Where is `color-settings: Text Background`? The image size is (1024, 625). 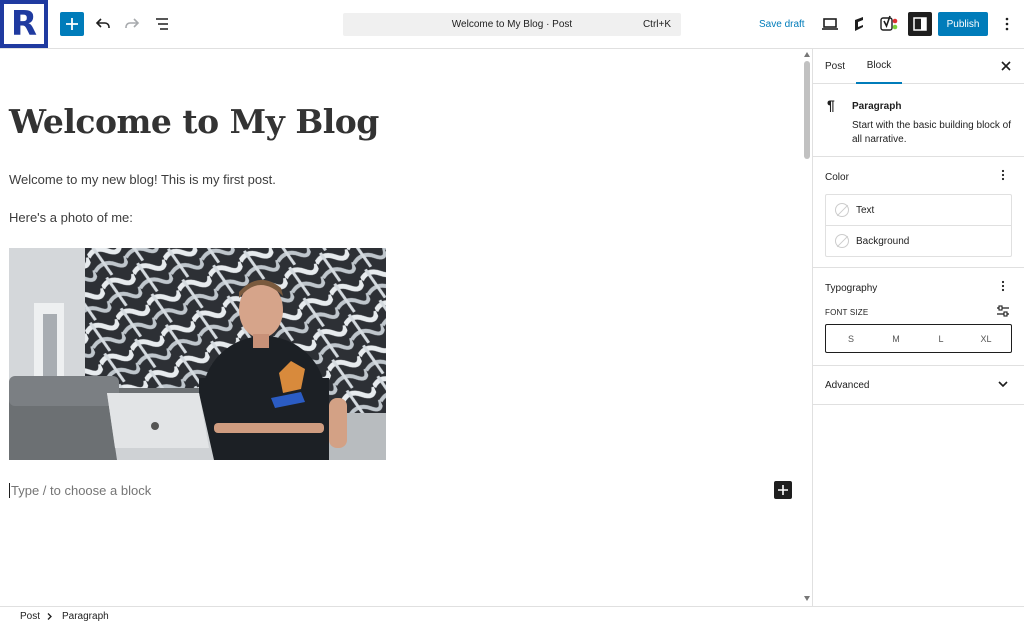 color-settings: Text Background is located at coordinates (918, 225).